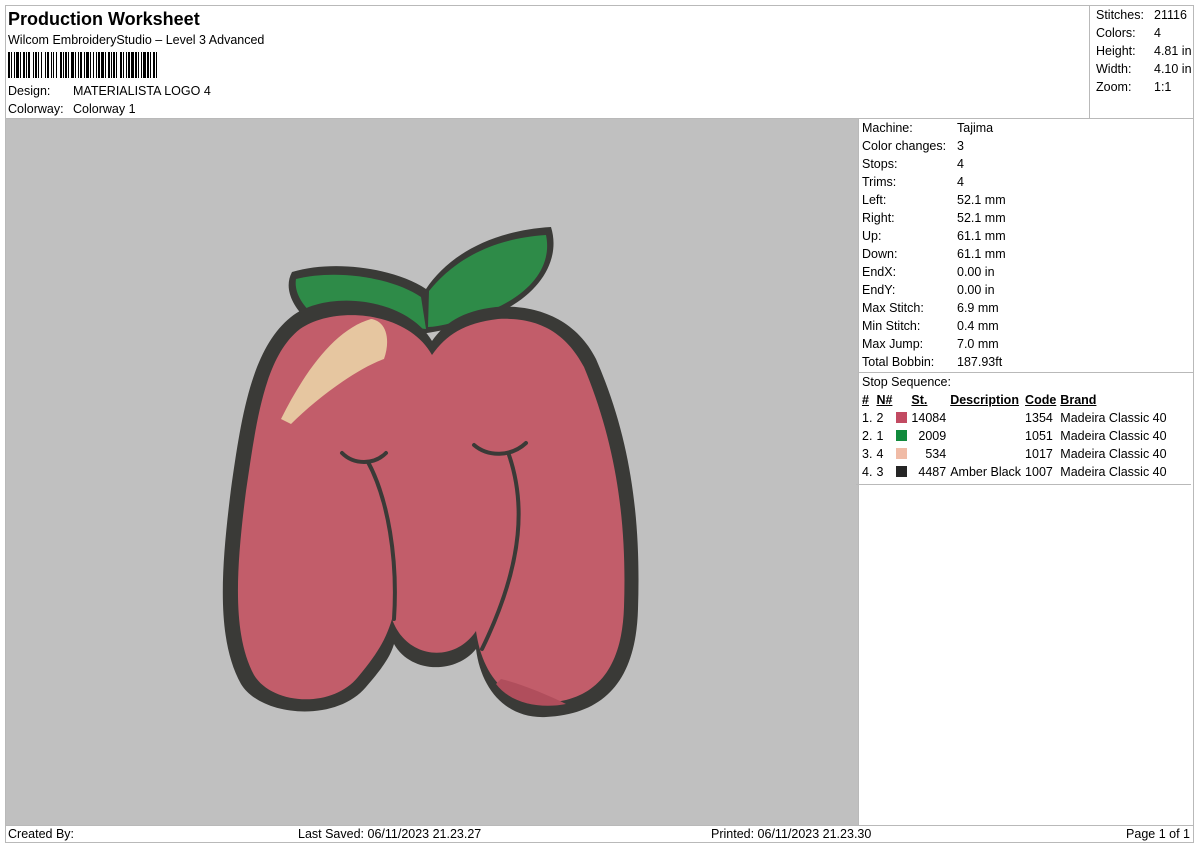  I want to click on machine-info-label: EndX:, so click(879, 272).